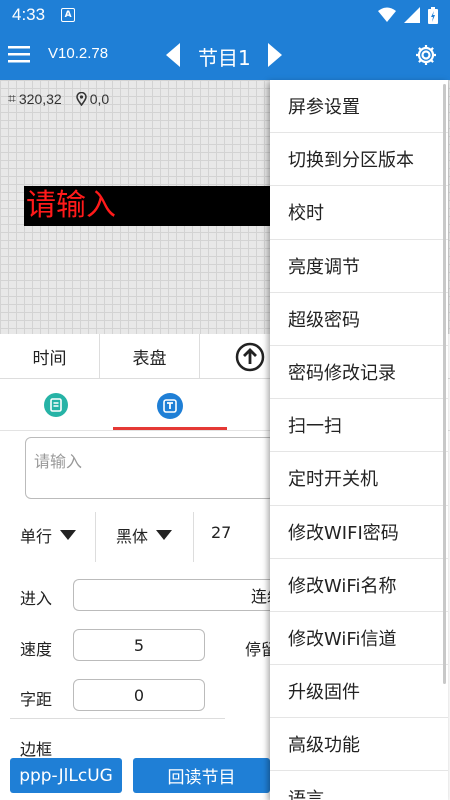 This screenshot has height=800, width=450. Describe the element at coordinates (81, 98) in the screenshot. I see `location-pin-icon` at that location.